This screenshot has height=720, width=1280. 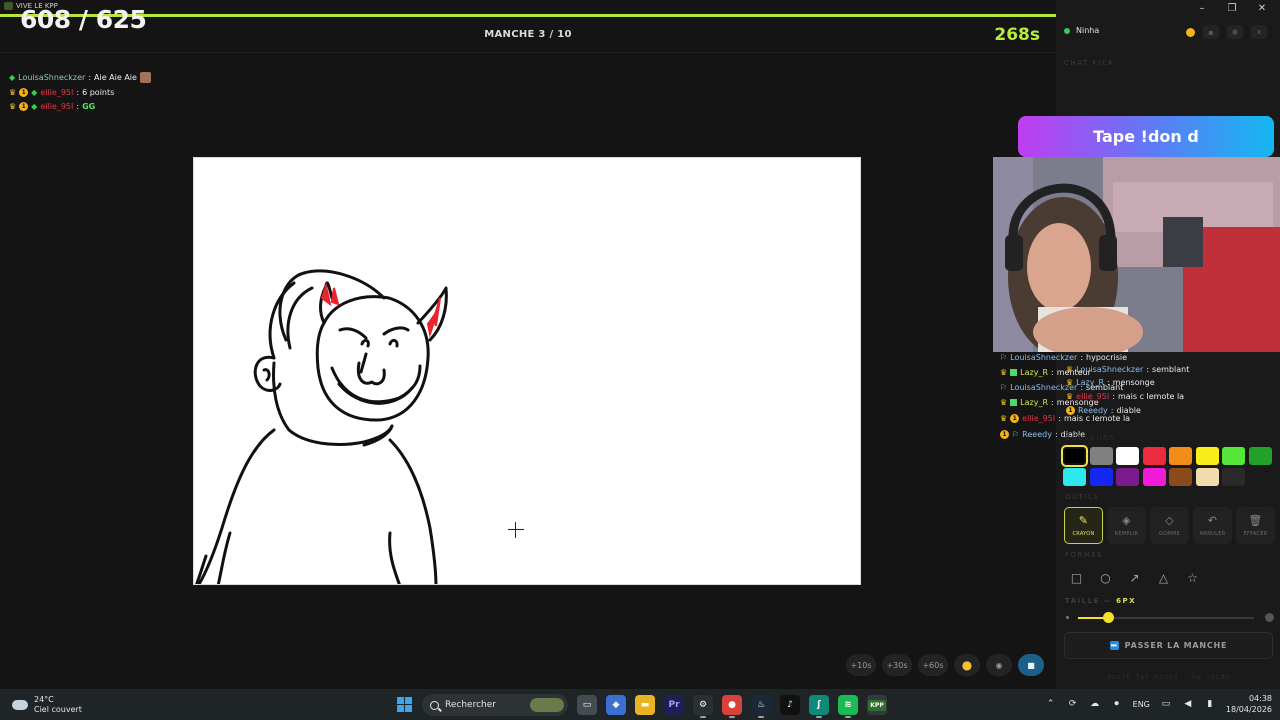 What do you see at coordinates (1105, 578) in the screenshot?
I see `ellipse-shape-icon: ○` at bounding box center [1105, 578].